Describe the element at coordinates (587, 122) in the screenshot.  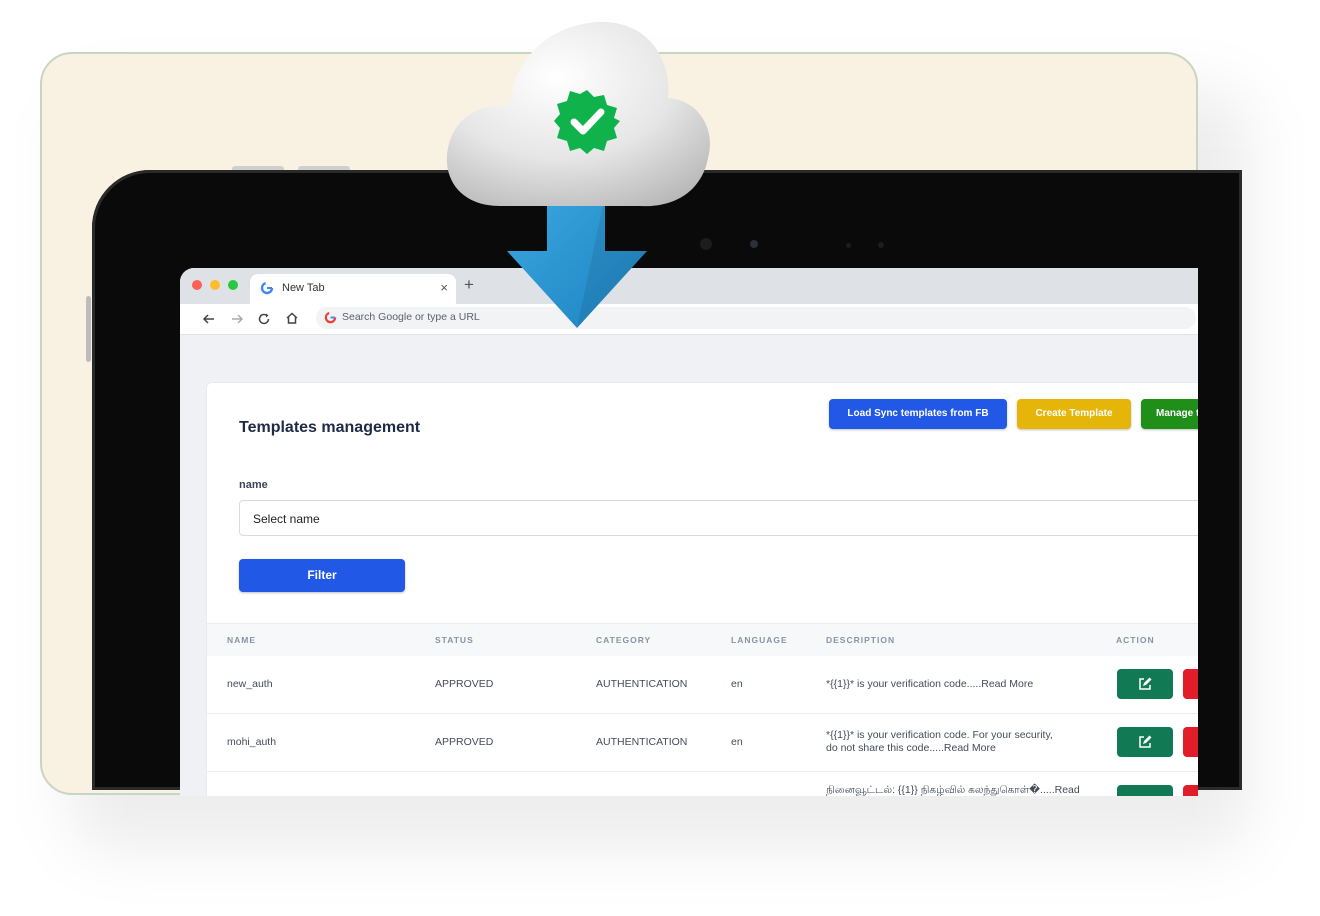
I see `verified-badge-icon` at that location.